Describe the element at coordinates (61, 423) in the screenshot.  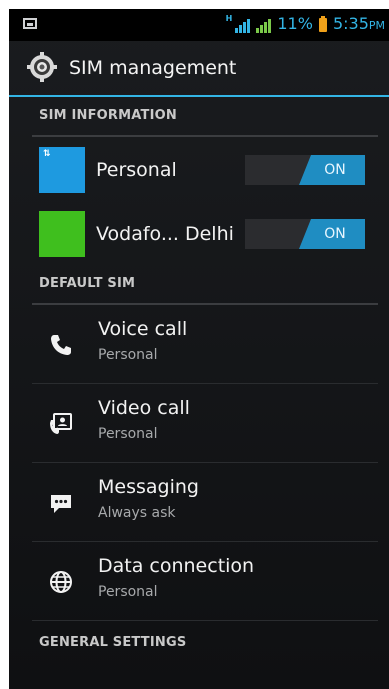
I see `video-call-icon` at that location.